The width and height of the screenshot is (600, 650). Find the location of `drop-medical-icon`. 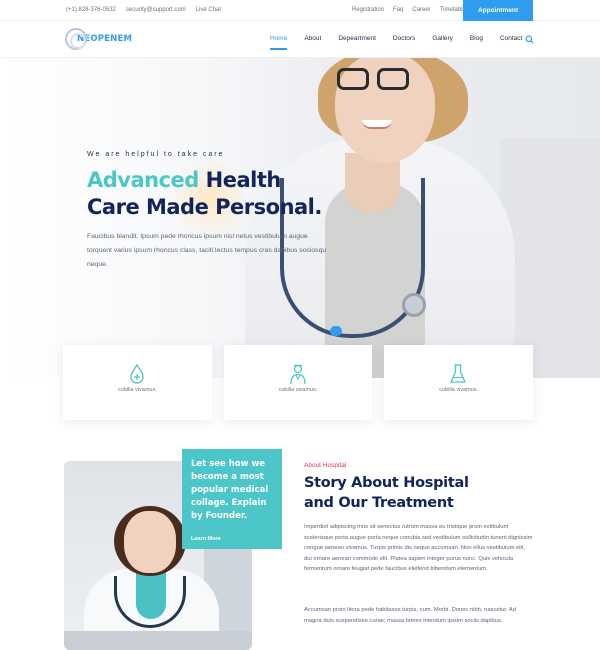

drop-medical-icon is located at coordinates (137, 373).